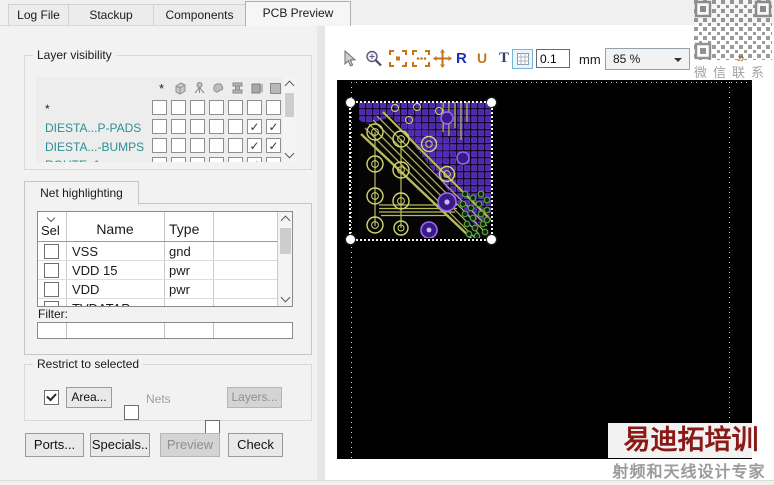 The height and width of the screenshot is (485, 774). What do you see at coordinates (374, 60) in the screenshot?
I see `zoom-in-icon` at bounding box center [374, 60].